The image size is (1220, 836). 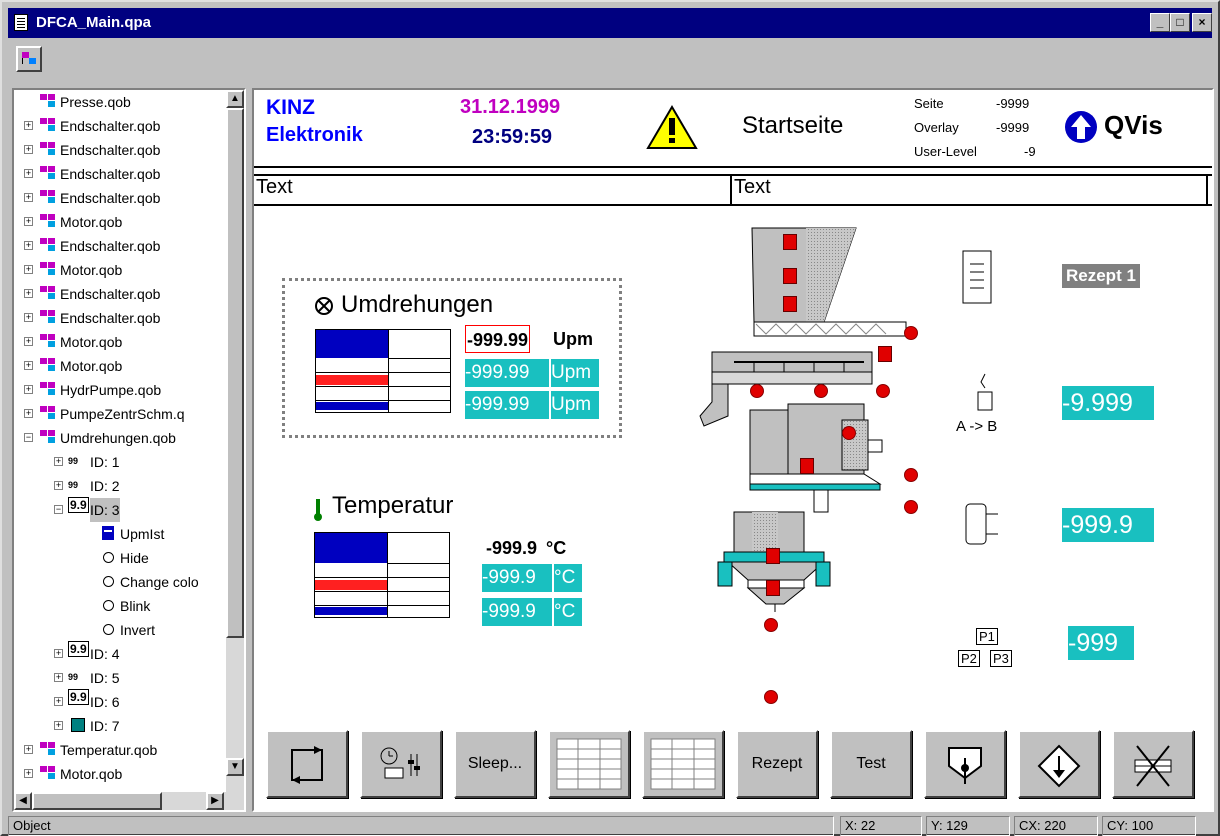 What do you see at coordinates (1208, 826) in the screenshot?
I see `resize-grip` at bounding box center [1208, 826].